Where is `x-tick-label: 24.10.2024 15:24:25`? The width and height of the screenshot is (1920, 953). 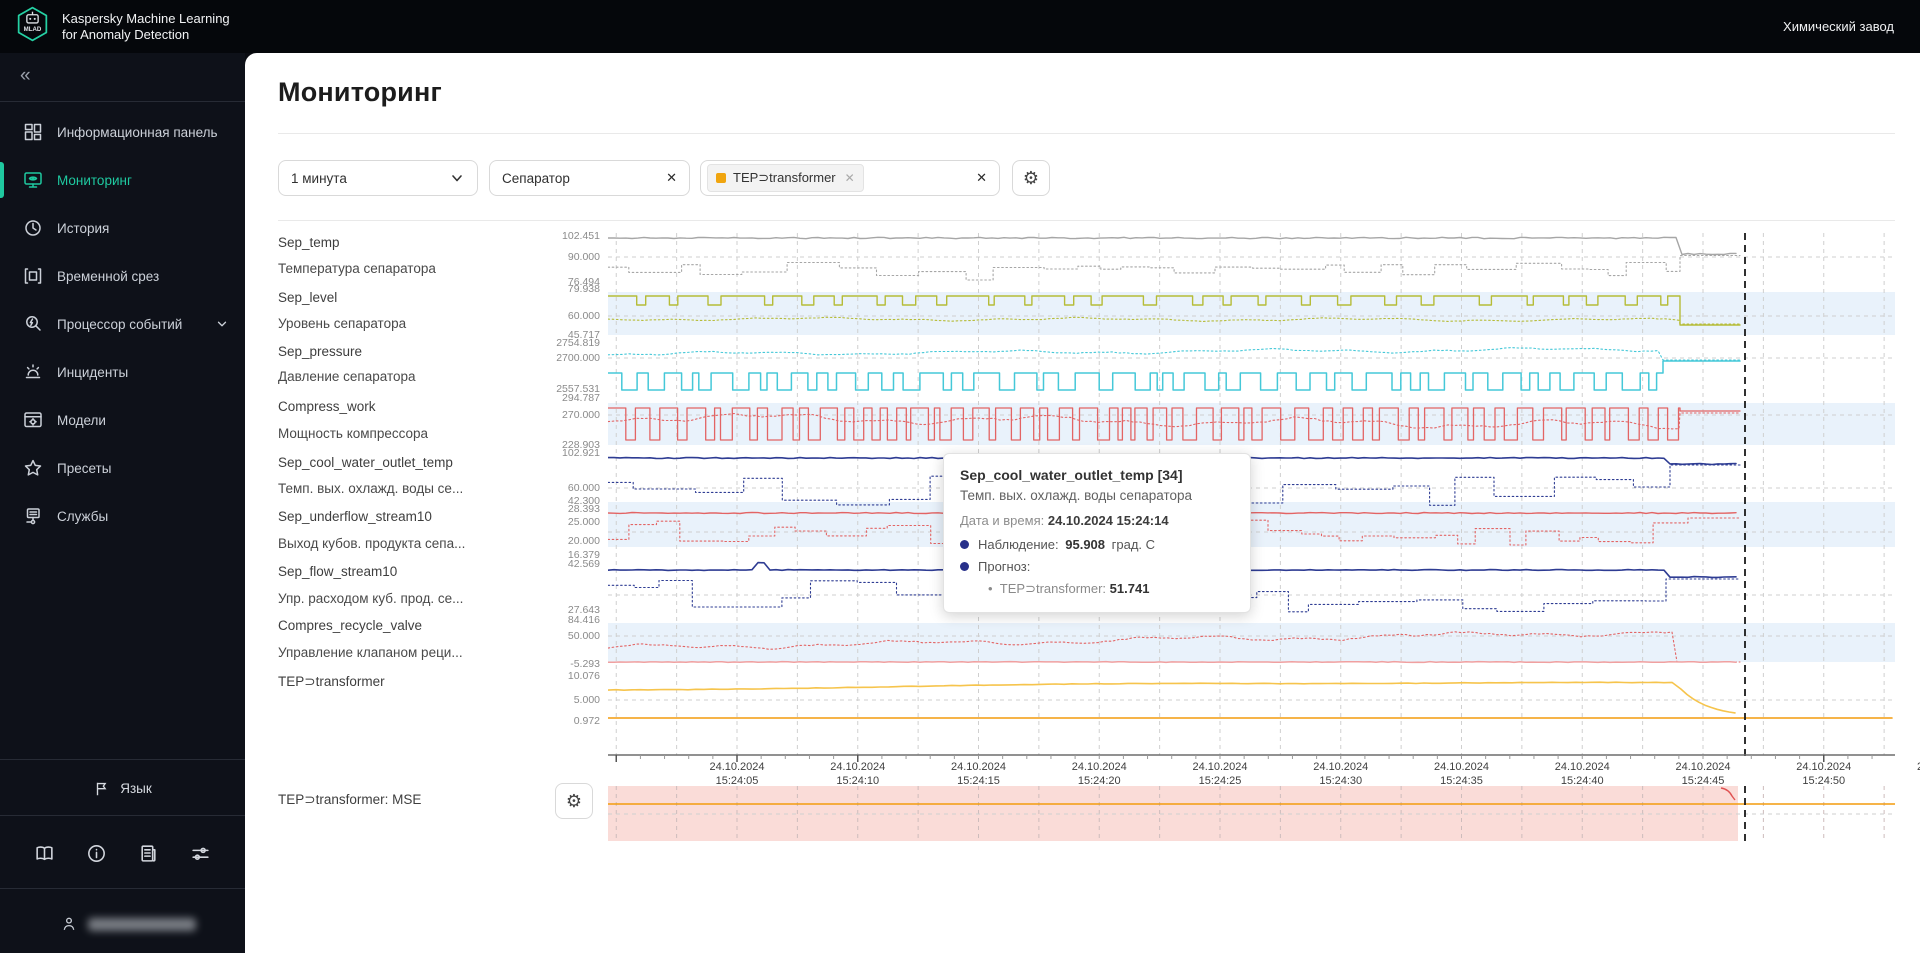
x-tick-label: 24.10.2024 15:24:25 is located at coordinates (1220, 774).